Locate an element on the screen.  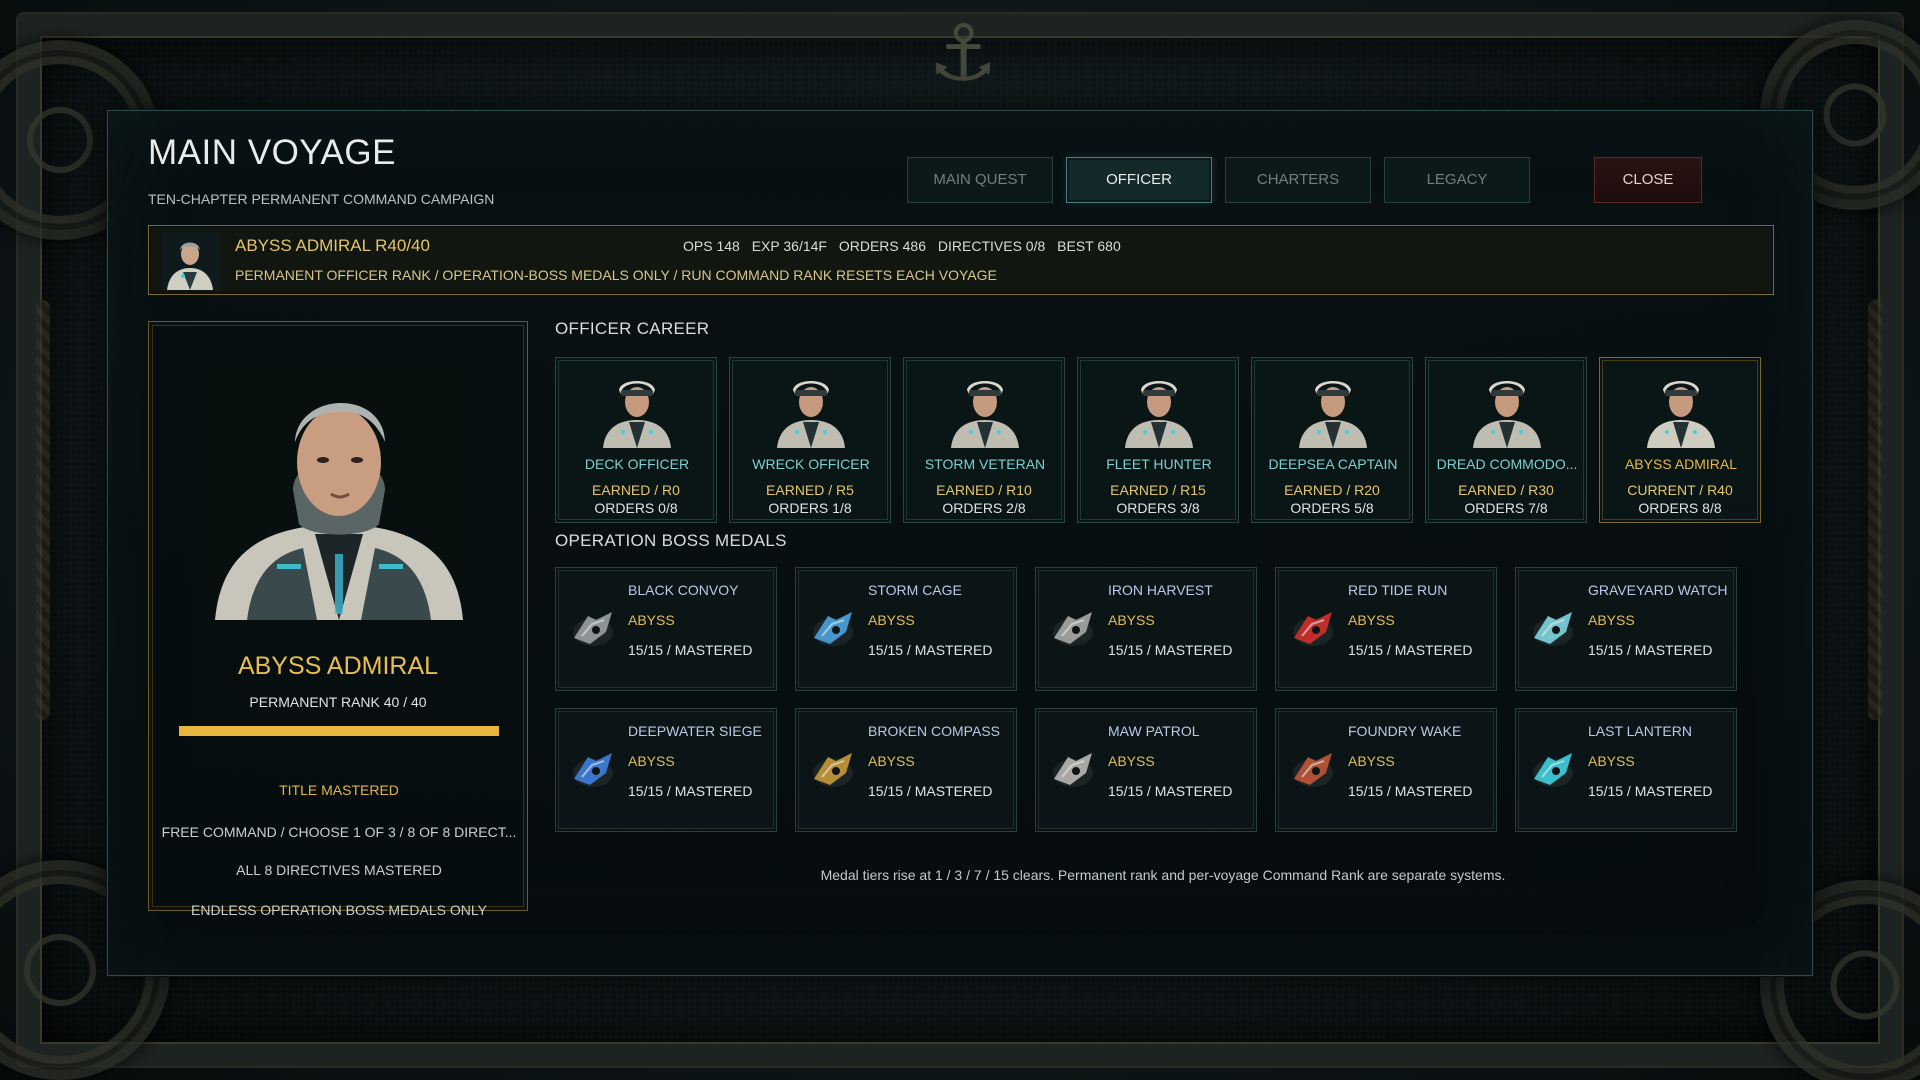
officer-status: EARNED / R5 is located at coordinates (810, 490).